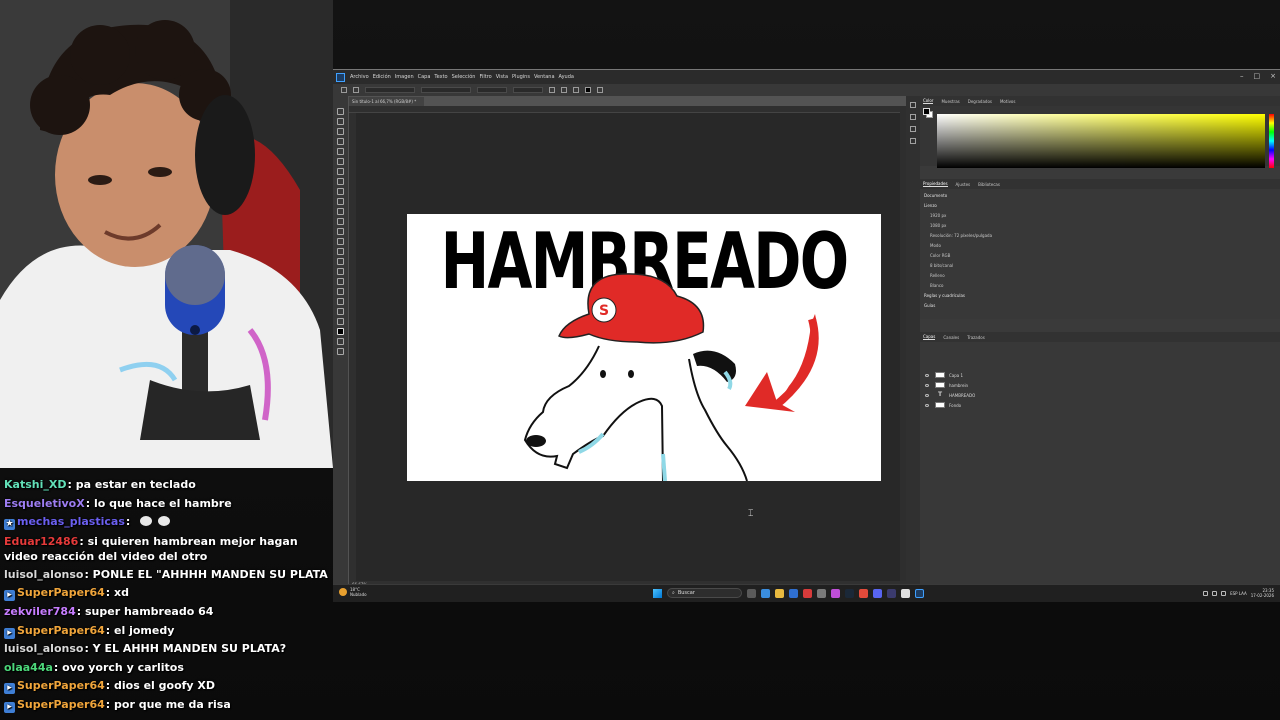 Image resolution: width=1280 pixels, height=720 pixels. What do you see at coordinates (950, 101) in the screenshot?
I see `tab-swatches: Muestras` at bounding box center [950, 101].